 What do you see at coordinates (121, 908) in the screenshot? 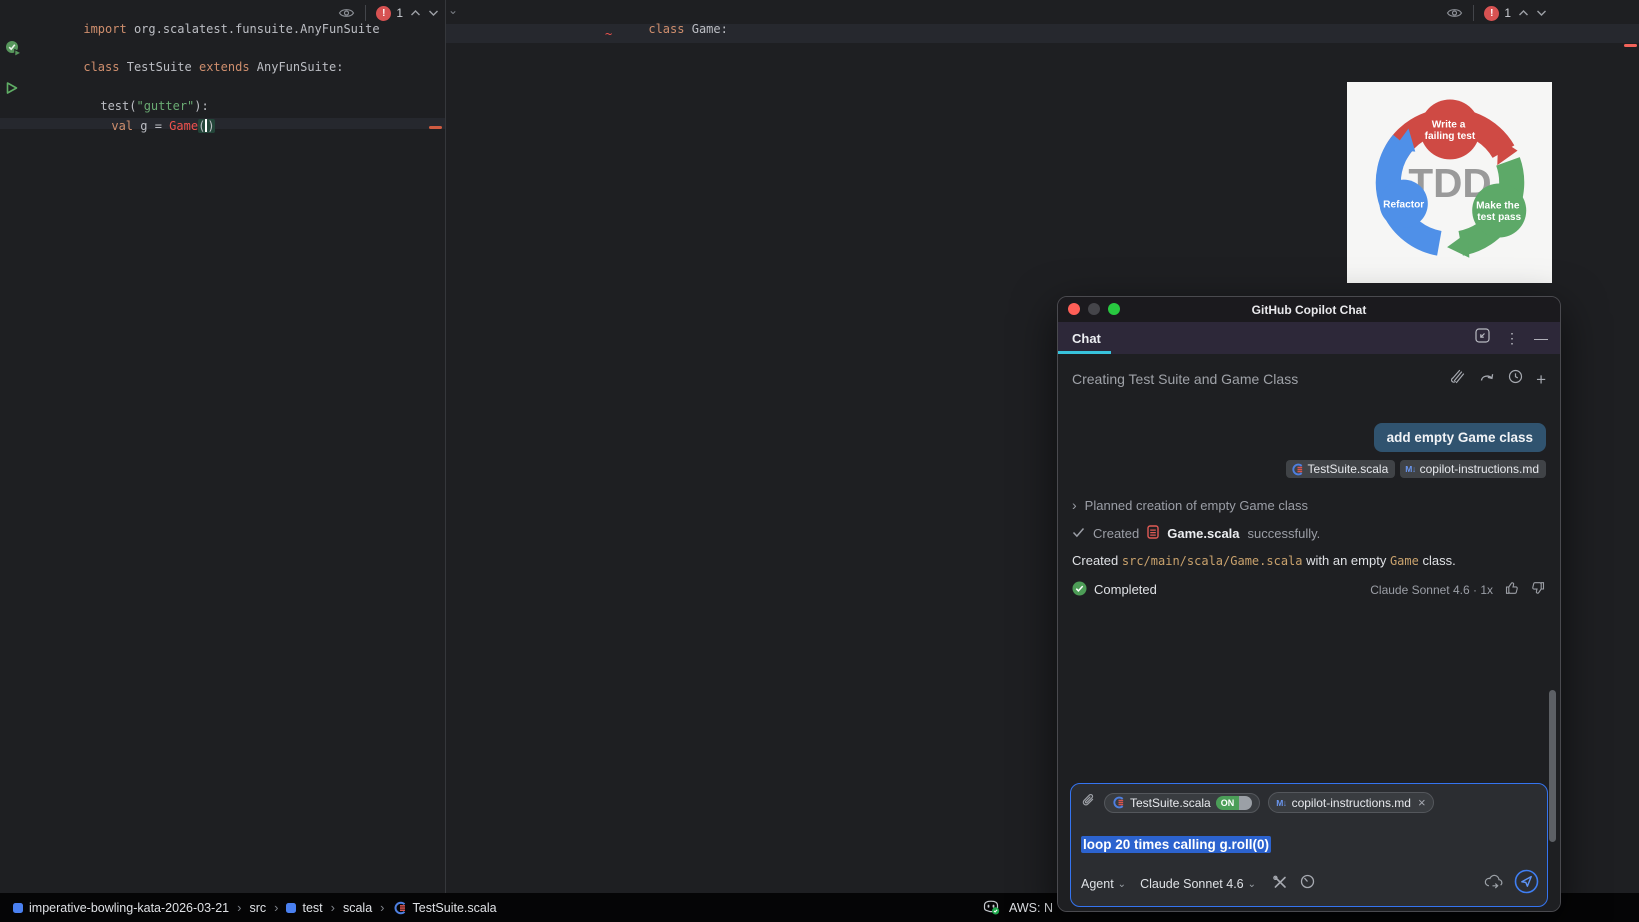
I see `breadcrumb-project: imperative-bowling-kata-2026-03-21` at bounding box center [121, 908].